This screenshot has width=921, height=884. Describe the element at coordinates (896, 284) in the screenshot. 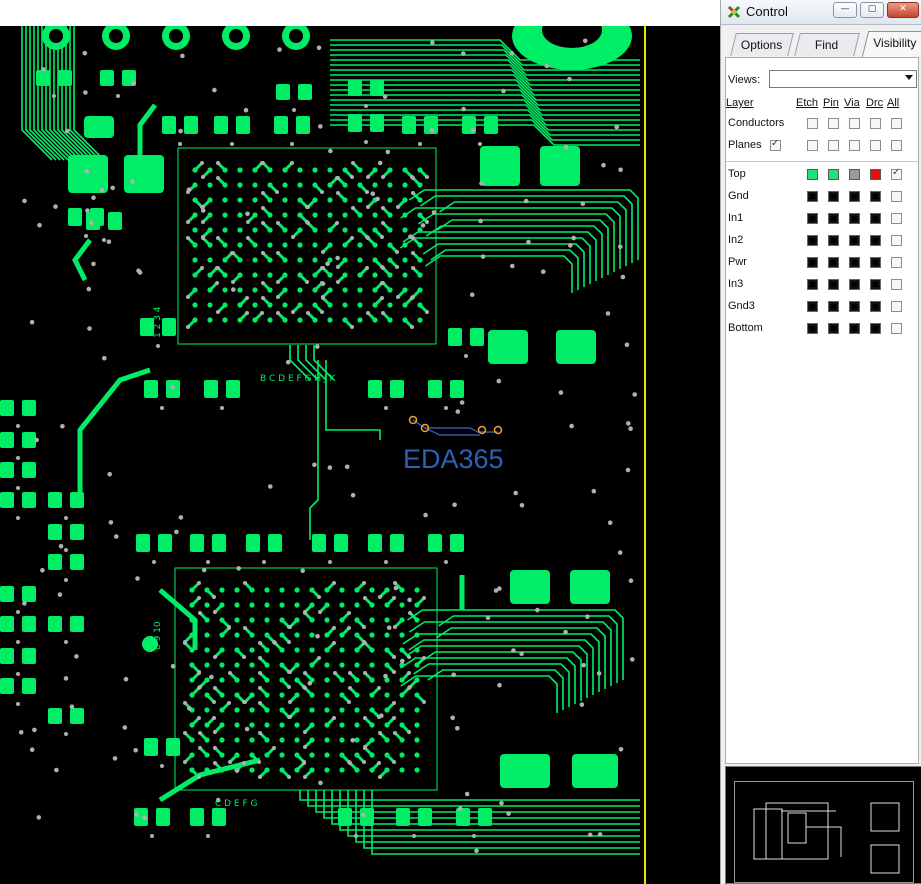

I see `in3-all-checkbox` at that location.